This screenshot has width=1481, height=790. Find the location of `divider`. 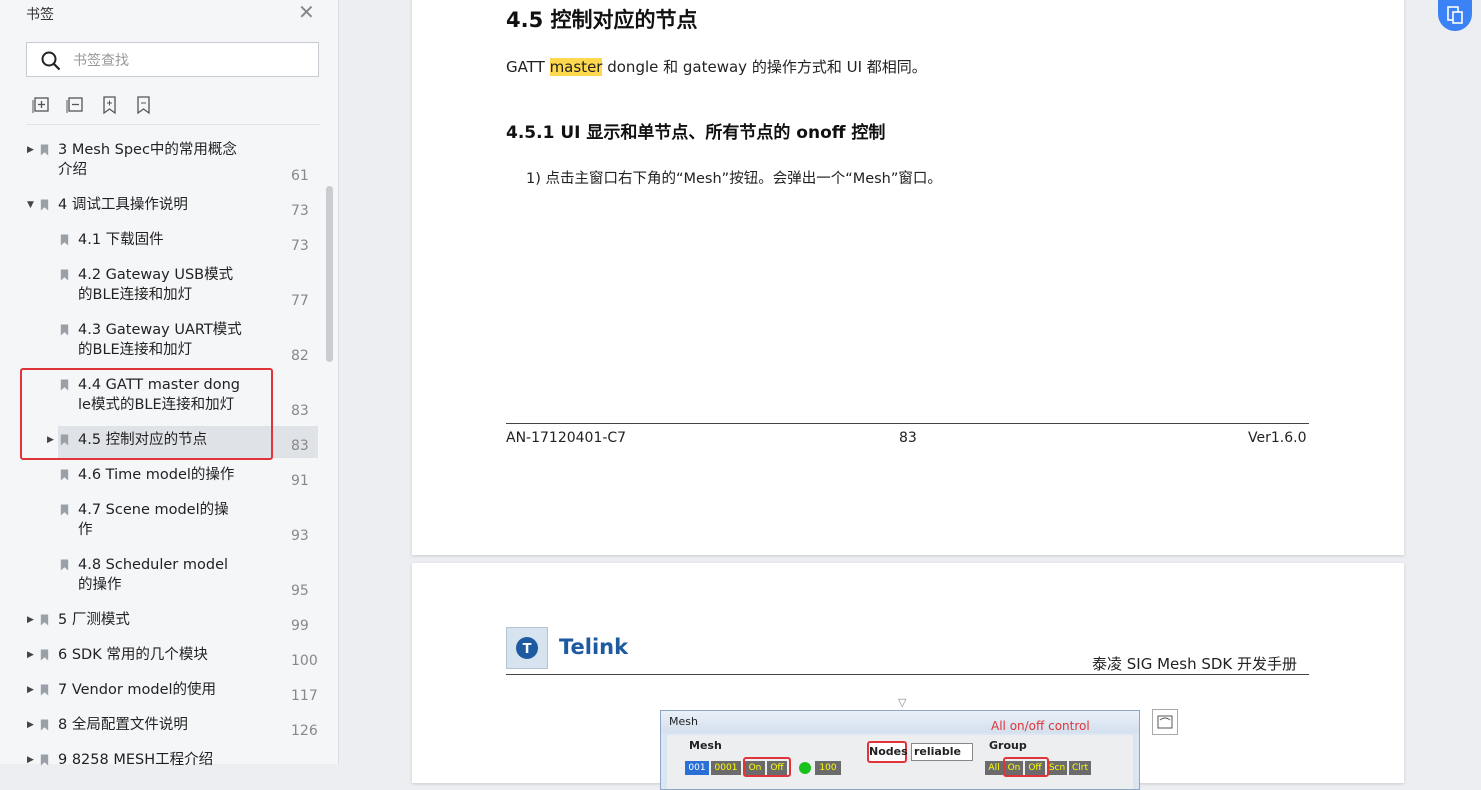

divider is located at coordinates (173, 124).